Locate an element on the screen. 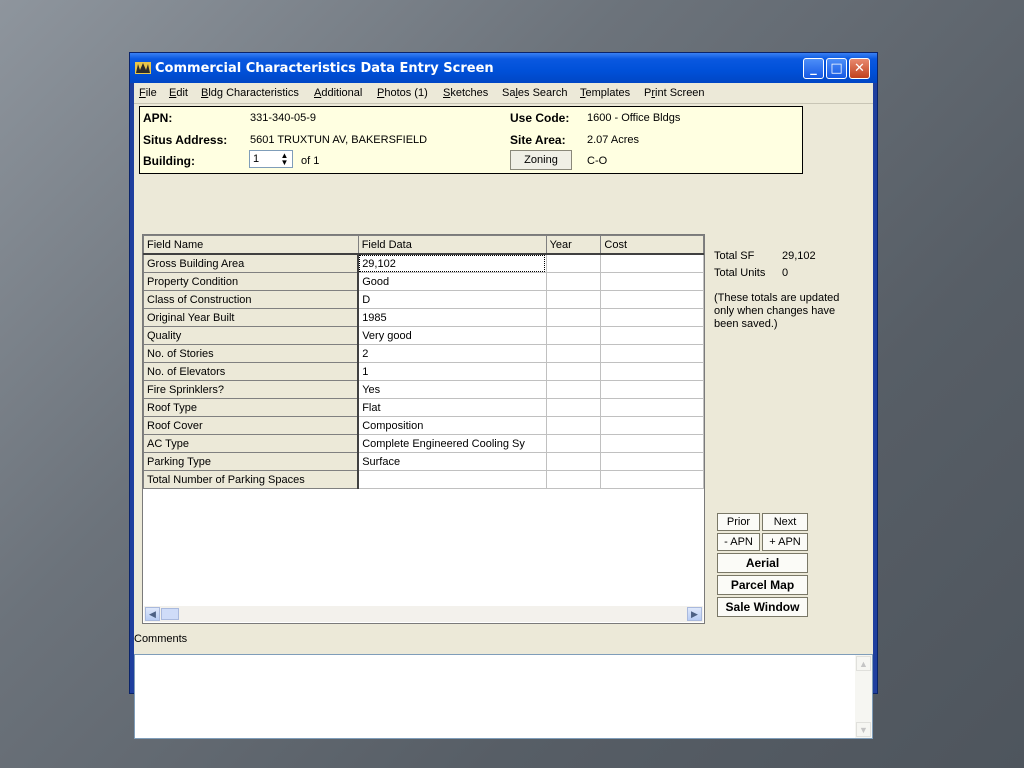 The image size is (1024, 768). column-header-field-data: Field Data is located at coordinates (452, 245).